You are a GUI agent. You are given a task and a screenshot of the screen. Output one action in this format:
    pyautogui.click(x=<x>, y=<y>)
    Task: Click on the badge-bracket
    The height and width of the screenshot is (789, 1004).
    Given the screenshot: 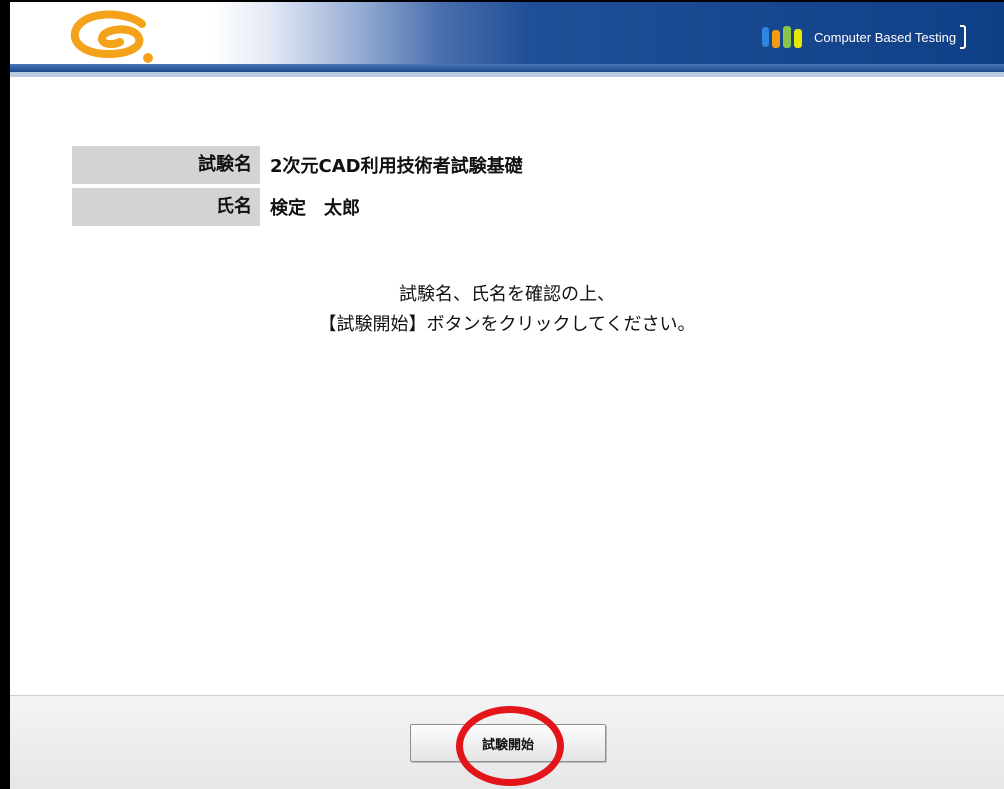 What is the action you would take?
    pyautogui.click(x=963, y=37)
    